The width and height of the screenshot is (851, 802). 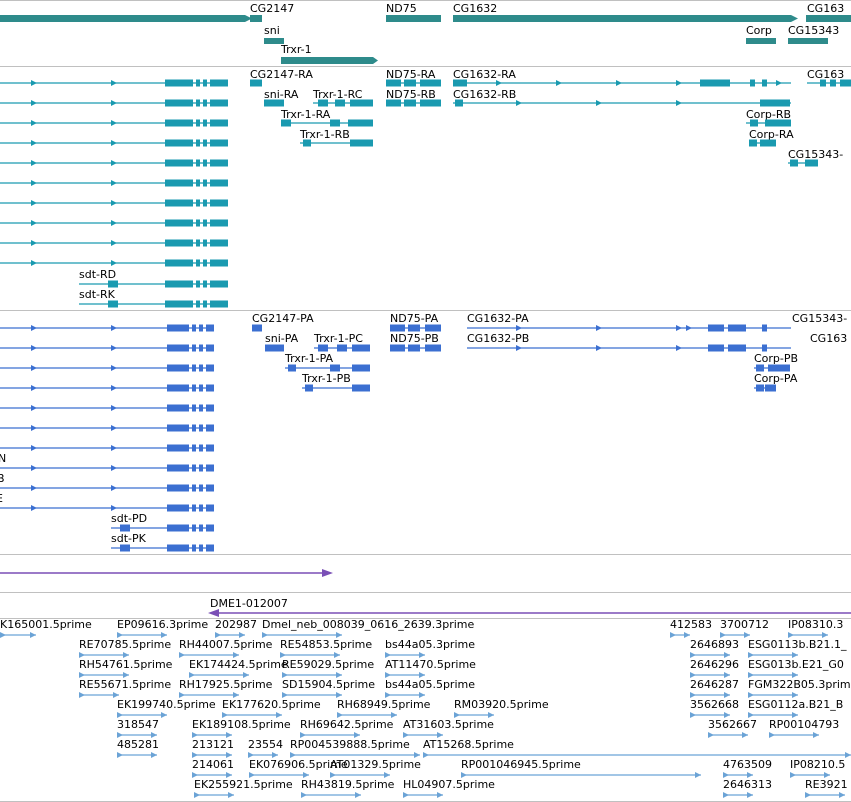 I want to click on est-feature: RE3921, so click(x=826, y=788).